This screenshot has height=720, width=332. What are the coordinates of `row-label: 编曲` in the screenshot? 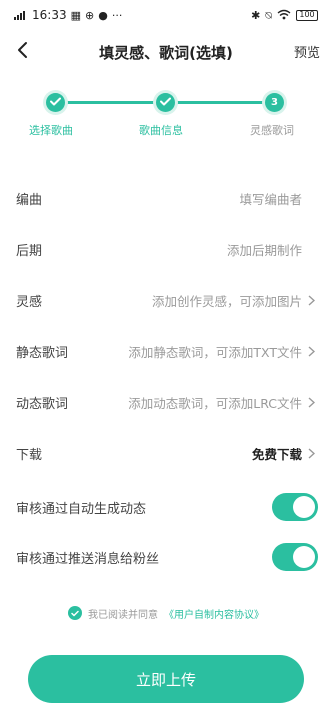 It's located at (29, 200).